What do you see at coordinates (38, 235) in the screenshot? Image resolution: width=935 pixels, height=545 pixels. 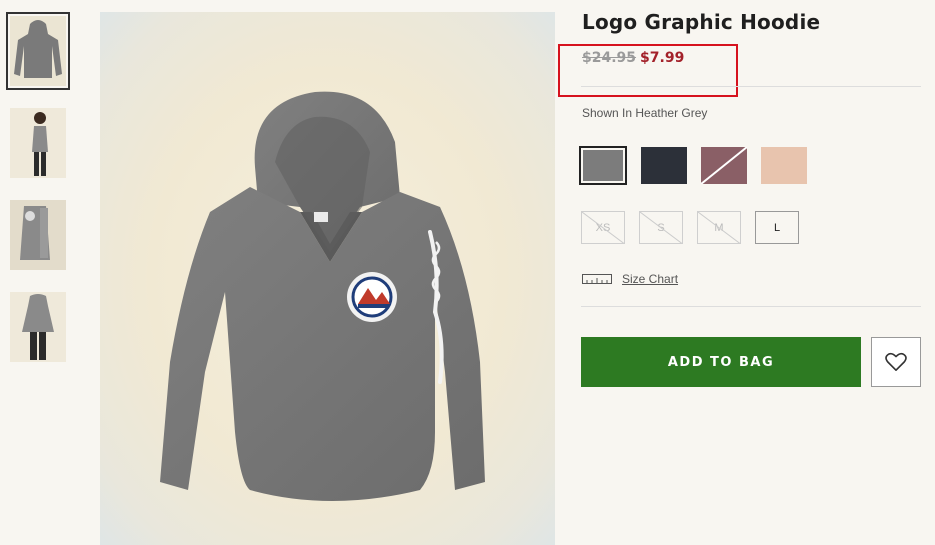 I see `thumbnail-model-sleeve` at bounding box center [38, 235].